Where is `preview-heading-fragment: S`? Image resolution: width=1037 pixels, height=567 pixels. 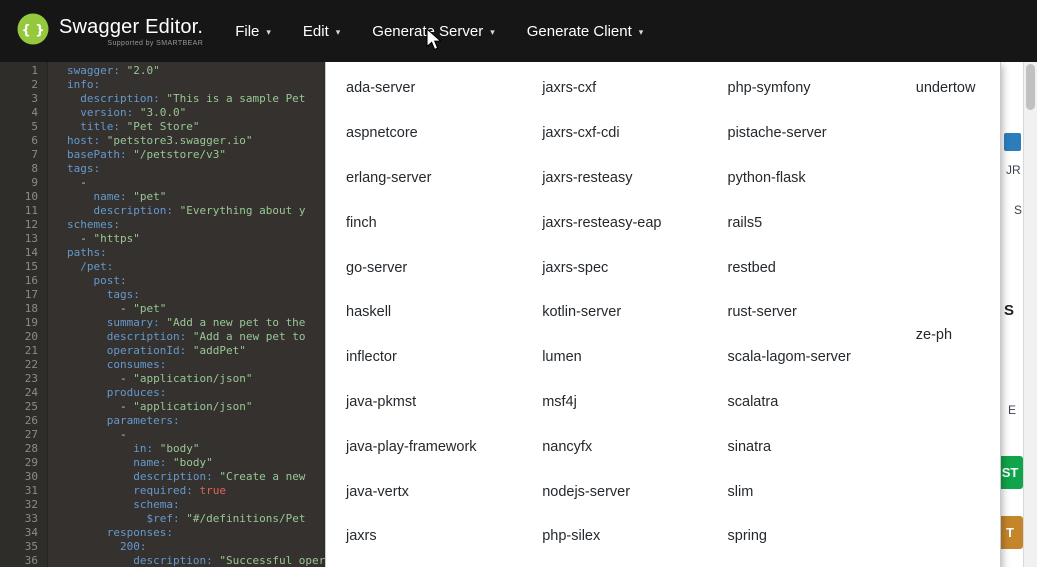
preview-heading-fragment: S is located at coordinates (1009, 310).